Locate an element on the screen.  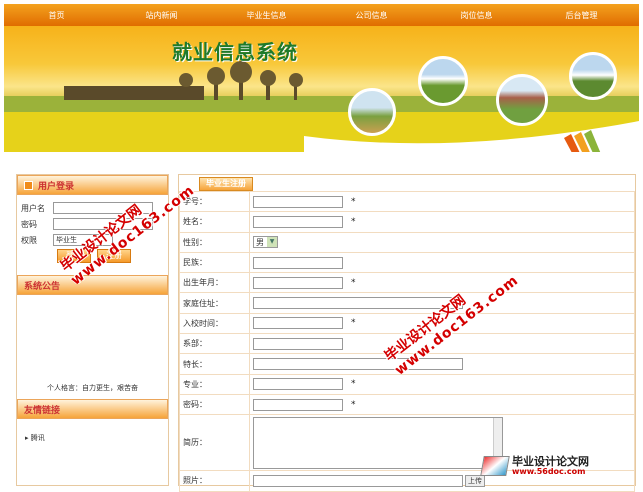
form-row-id: 学号： * is located at coordinates (407, 201).